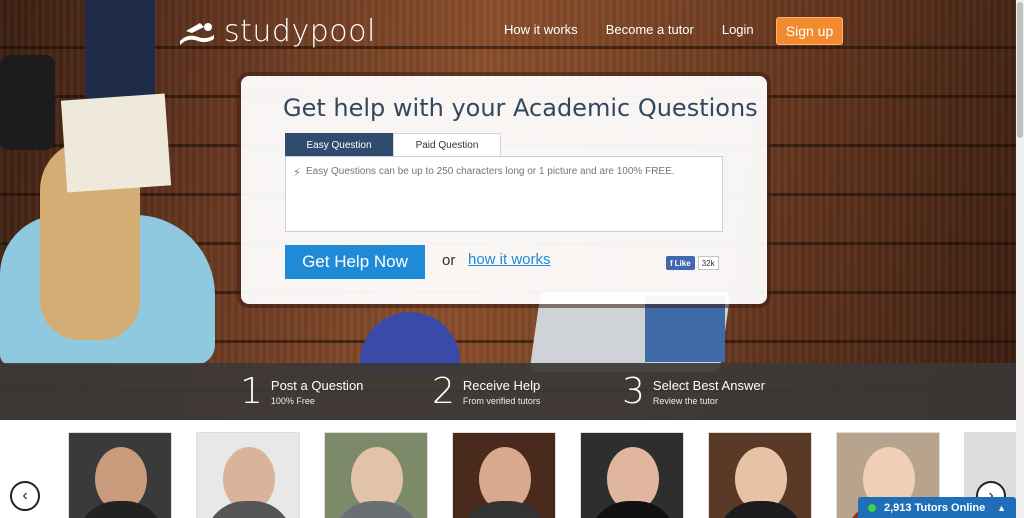  Describe the element at coordinates (1020, 259) in the screenshot. I see `page-scrollbar` at that location.